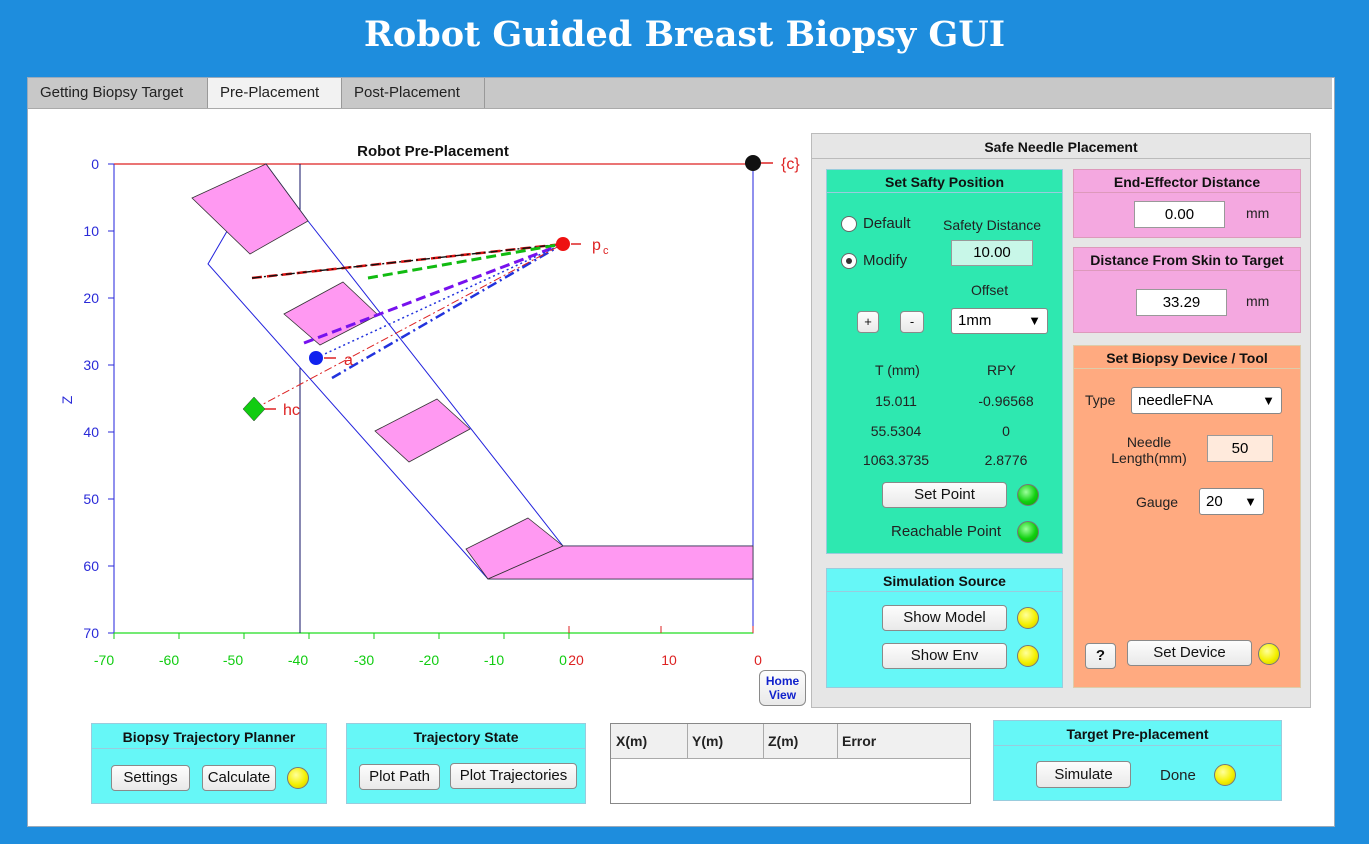 This screenshot has height=844, width=1369. What do you see at coordinates (298, 660) in the screenshot?
I see `x-tick: -40` at bounding box center [298, 660].